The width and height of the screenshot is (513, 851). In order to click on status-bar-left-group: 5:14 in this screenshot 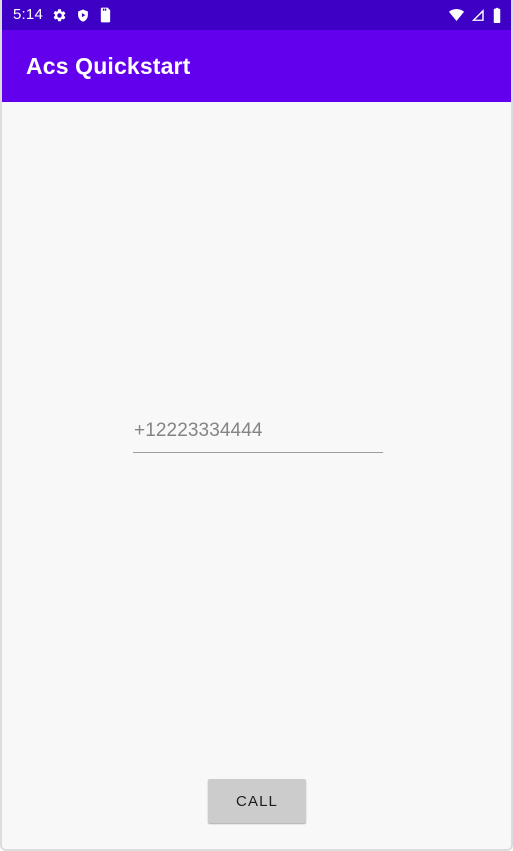, I will do `click(62, 15)`.